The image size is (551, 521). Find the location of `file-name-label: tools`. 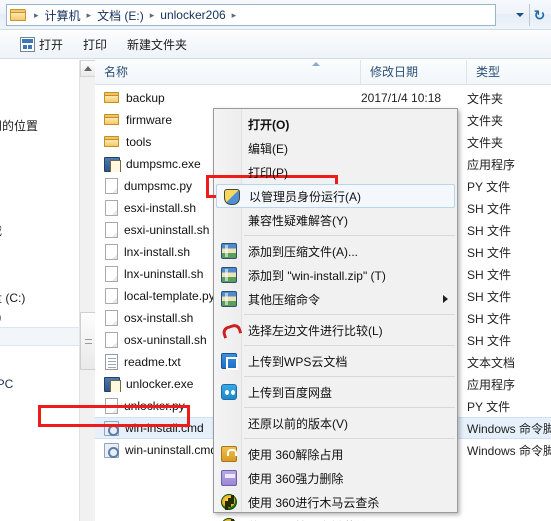

file-name-label: tools is located at coordinates (139, 142).